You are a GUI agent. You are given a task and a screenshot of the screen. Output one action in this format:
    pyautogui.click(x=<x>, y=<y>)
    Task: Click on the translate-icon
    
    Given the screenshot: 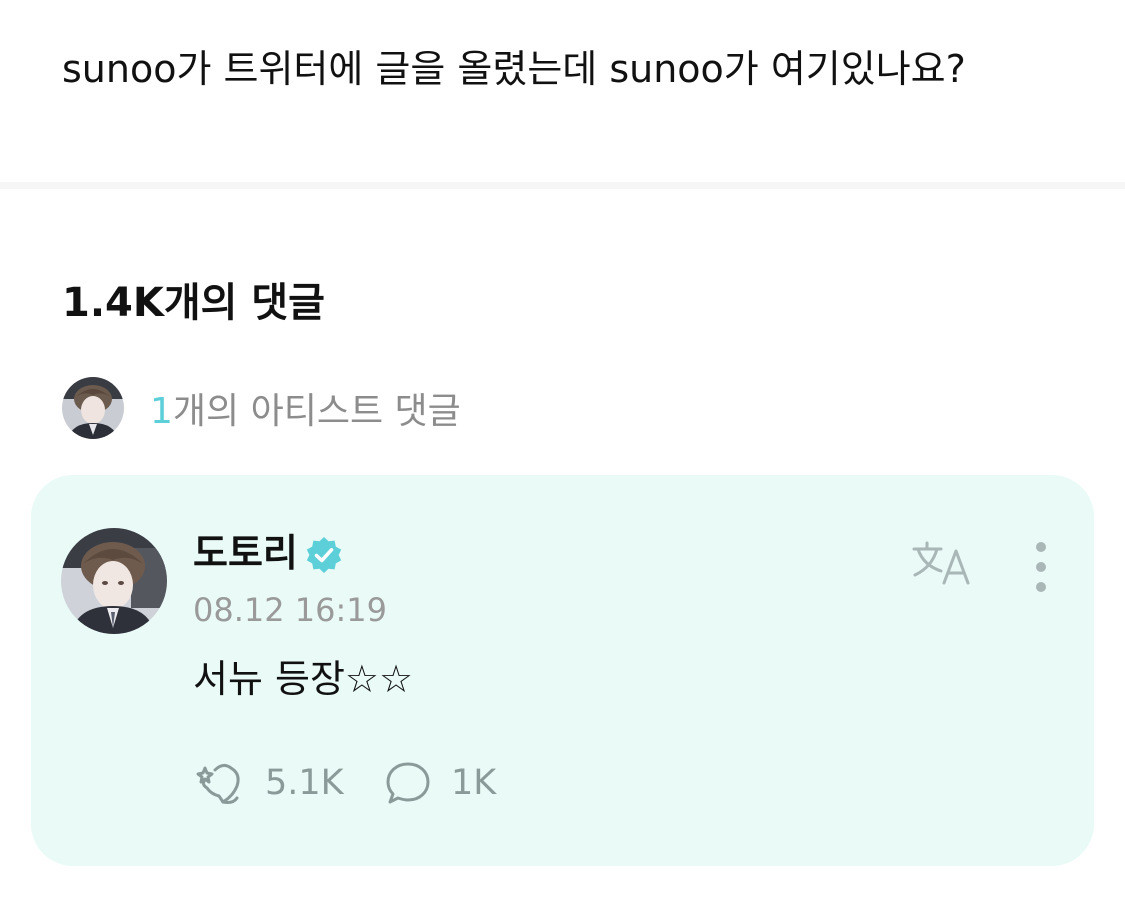 What is the action you would take?
    pyautogui.click(x=942, y=563)
    